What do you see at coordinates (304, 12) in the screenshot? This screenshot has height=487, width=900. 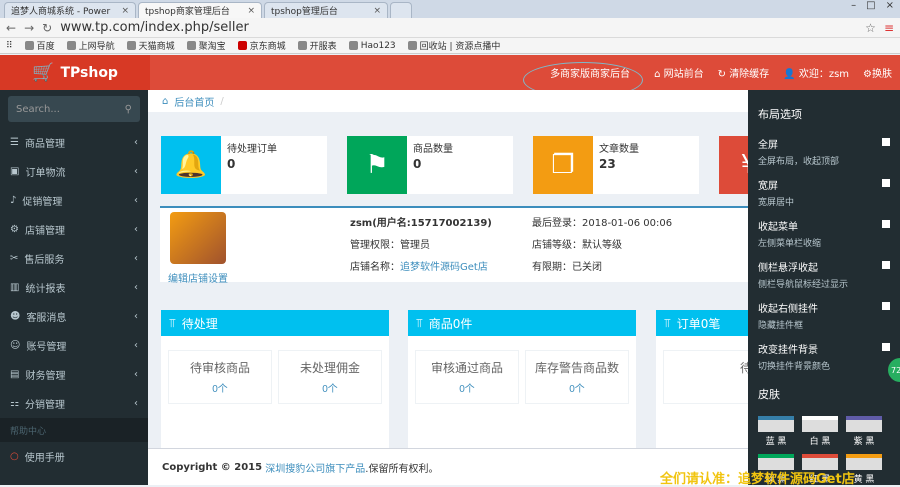 I see `tab-title: tpshop管理后台` at bounding box center [304, 12].